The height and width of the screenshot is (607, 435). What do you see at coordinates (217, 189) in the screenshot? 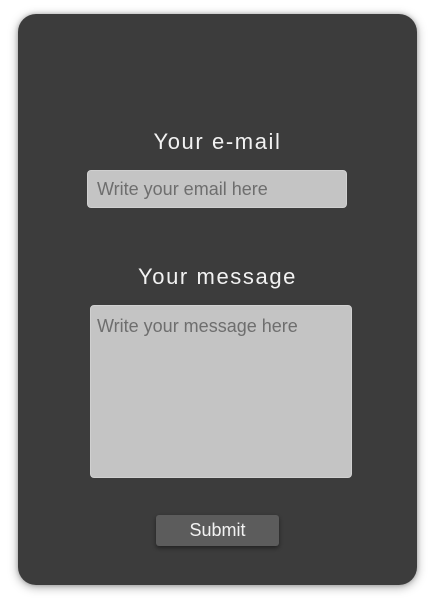
I see `email-field` at bounding box center [217, 189].